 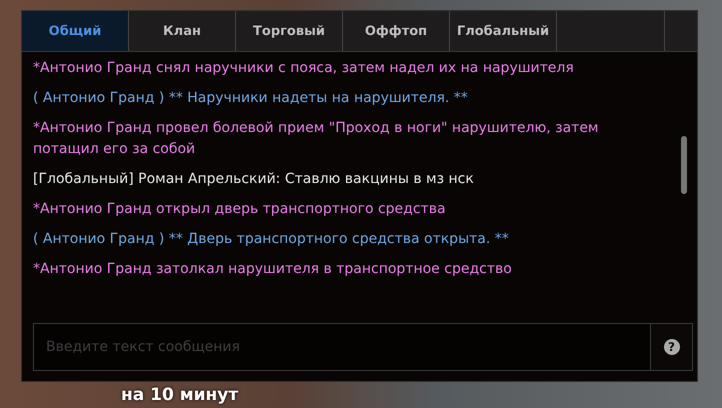 I want to click on chat-message: ( Антонио Гранд ) ** Наручники надеты на нарушителя. **, so click(x=251, y=98).